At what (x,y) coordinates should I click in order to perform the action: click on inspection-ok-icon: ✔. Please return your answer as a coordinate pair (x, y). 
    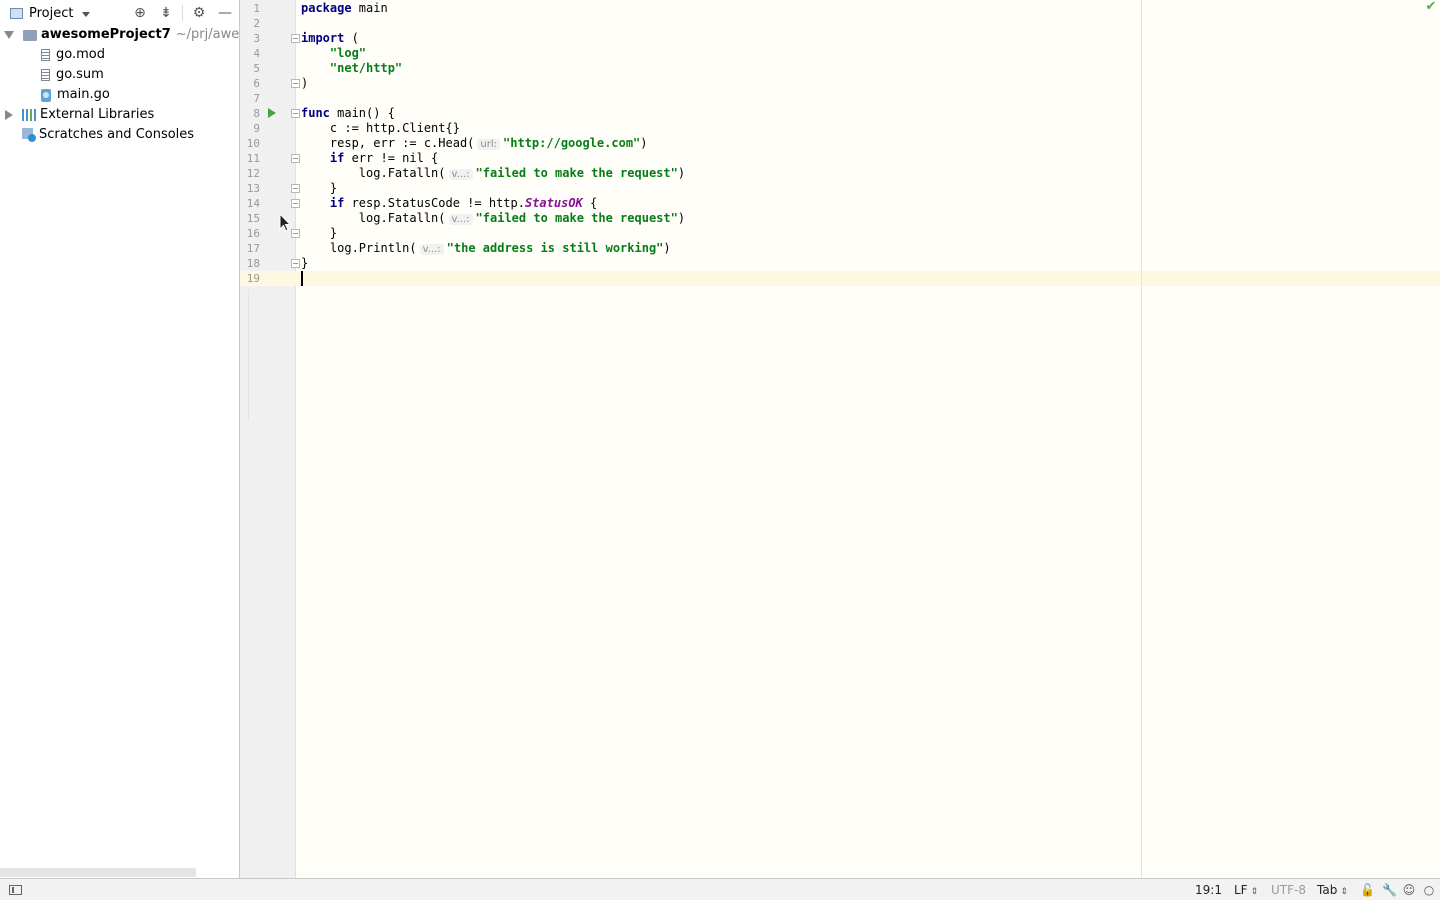
    Looking at the image, I should click on (1431, 7).